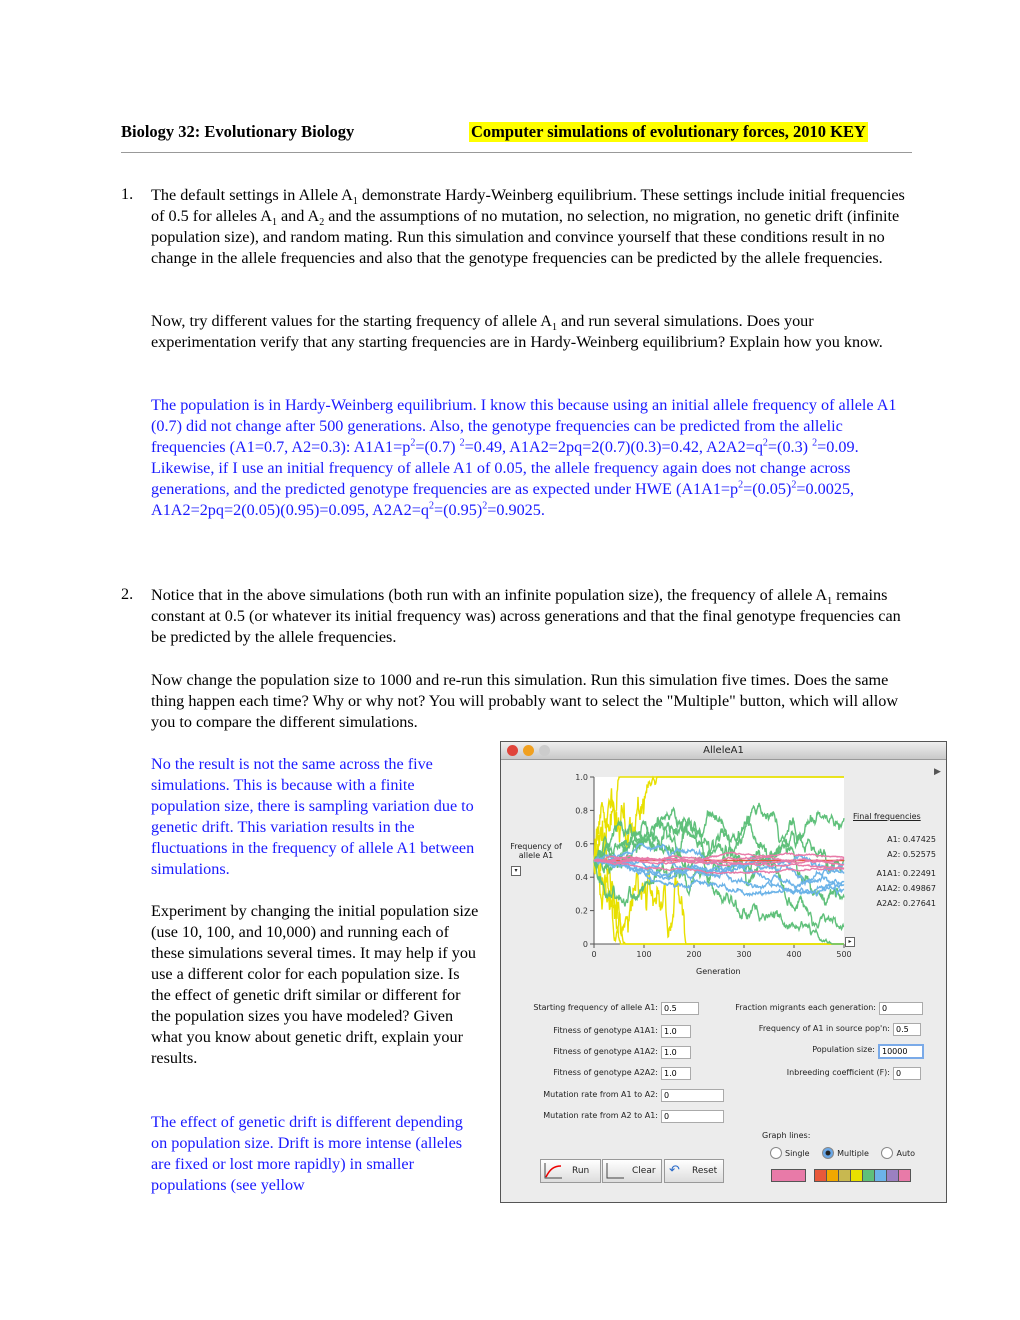 This screenshot has width=1020, height=1320. I want to click on final-frequencies-title: Final frequencies, so click(887, 816).